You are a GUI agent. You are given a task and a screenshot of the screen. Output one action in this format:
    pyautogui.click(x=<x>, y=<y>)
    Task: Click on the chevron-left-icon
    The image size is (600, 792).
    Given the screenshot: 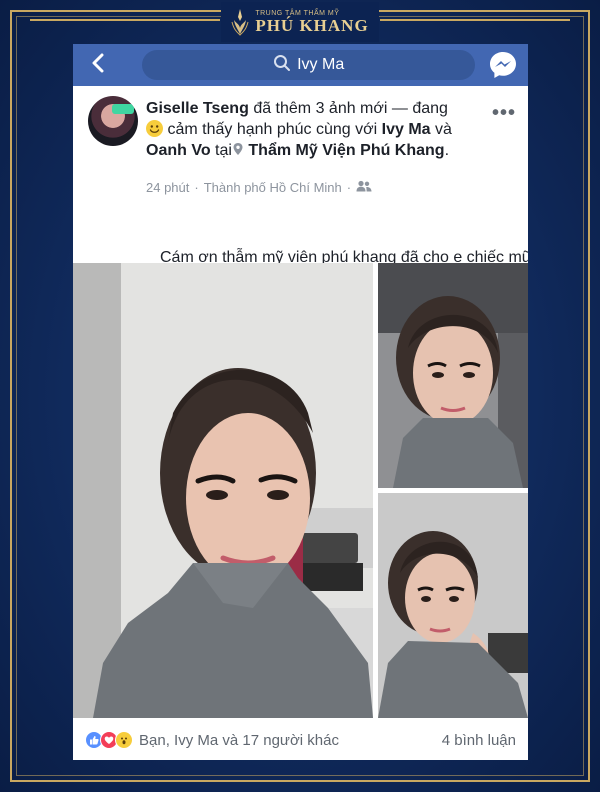 What is the action you would take?
    pyautogui.click(x=98, y=65)
    